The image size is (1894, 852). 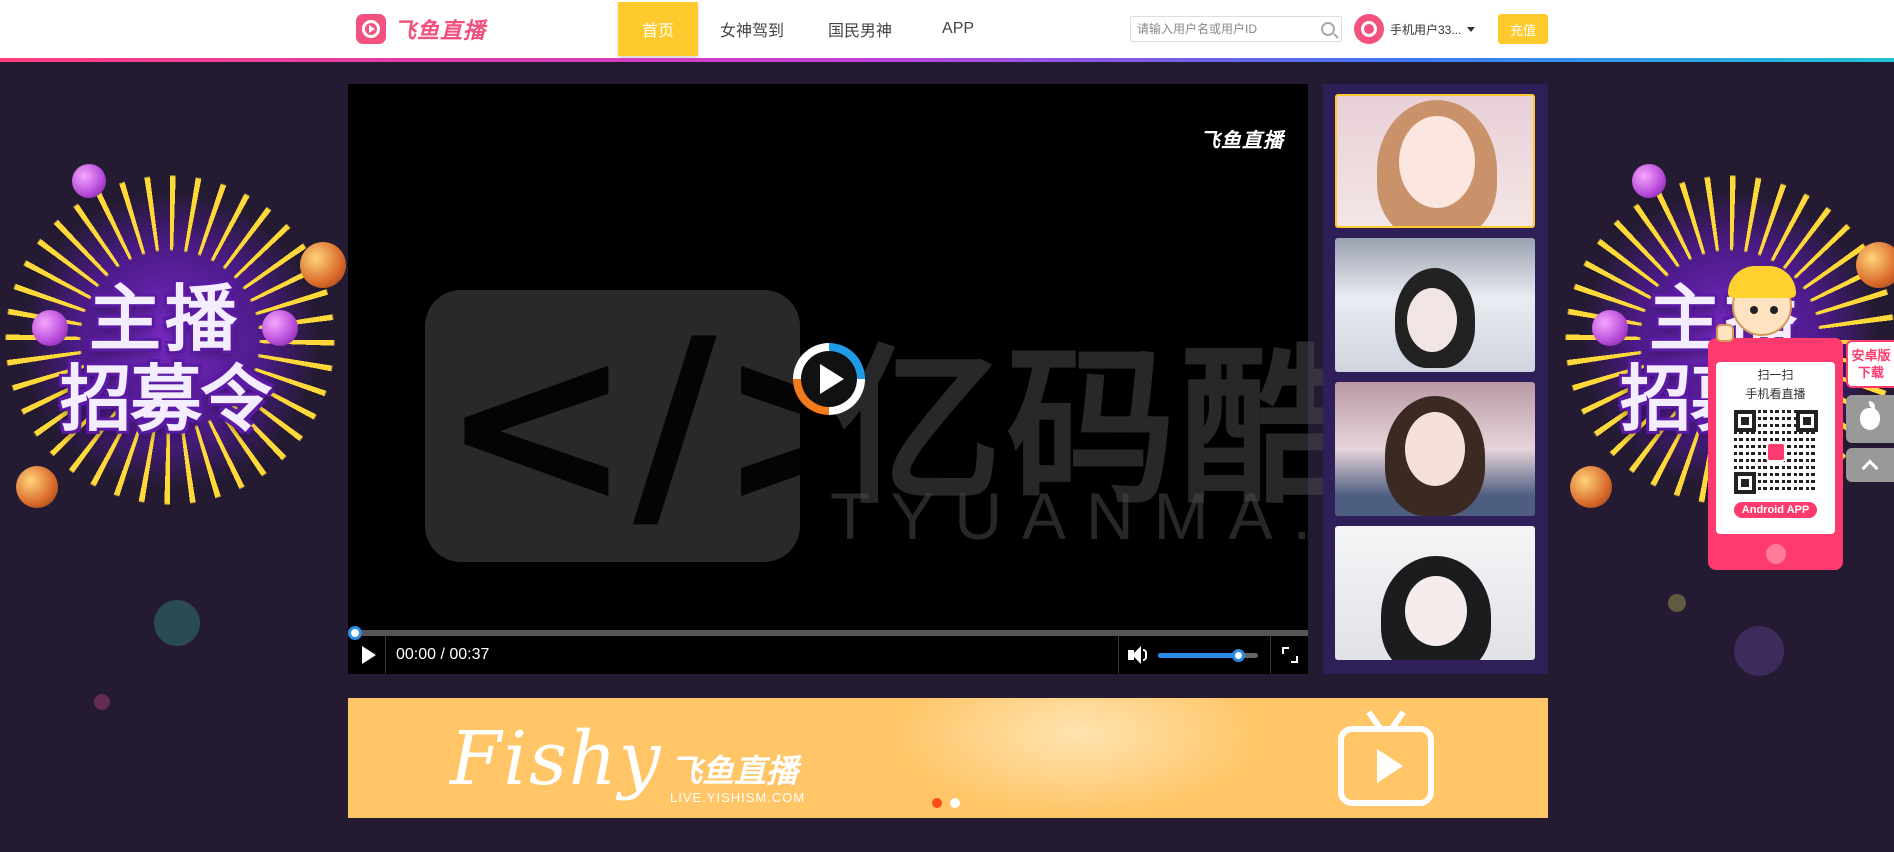 I want to click on caret-down-icon, so click(x=1471, y=29).